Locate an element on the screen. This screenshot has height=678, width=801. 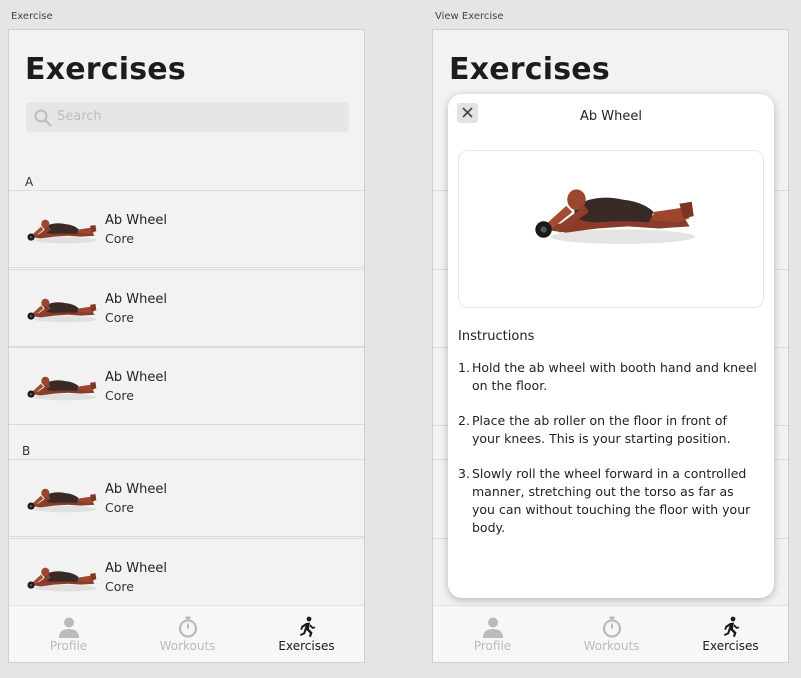
frame-label-view-exercise: View Exercise is located at coordinates (469, 16).